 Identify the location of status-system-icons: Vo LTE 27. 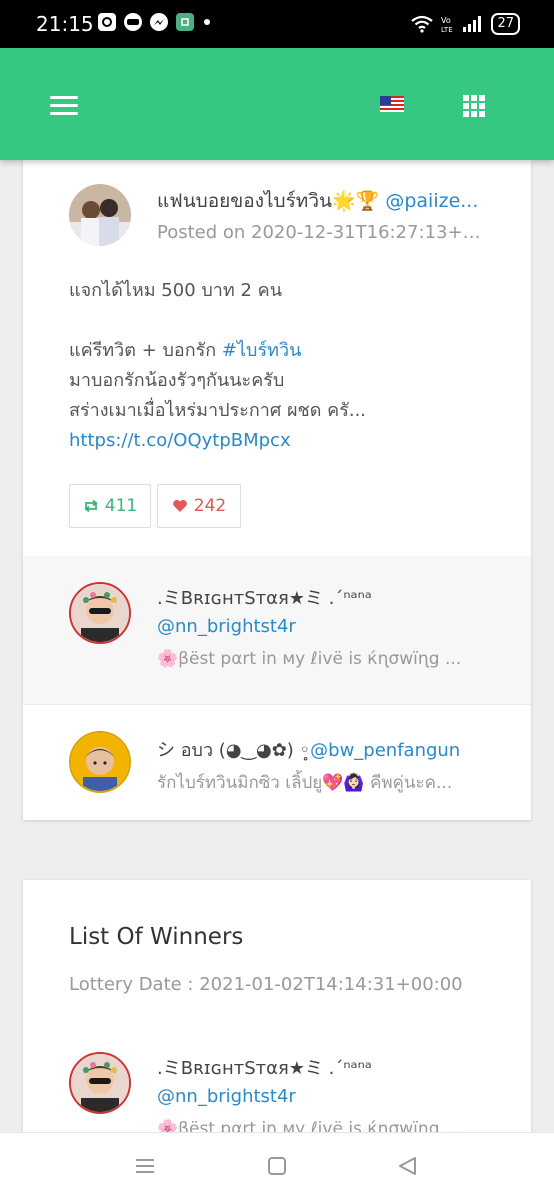
(465, 24).